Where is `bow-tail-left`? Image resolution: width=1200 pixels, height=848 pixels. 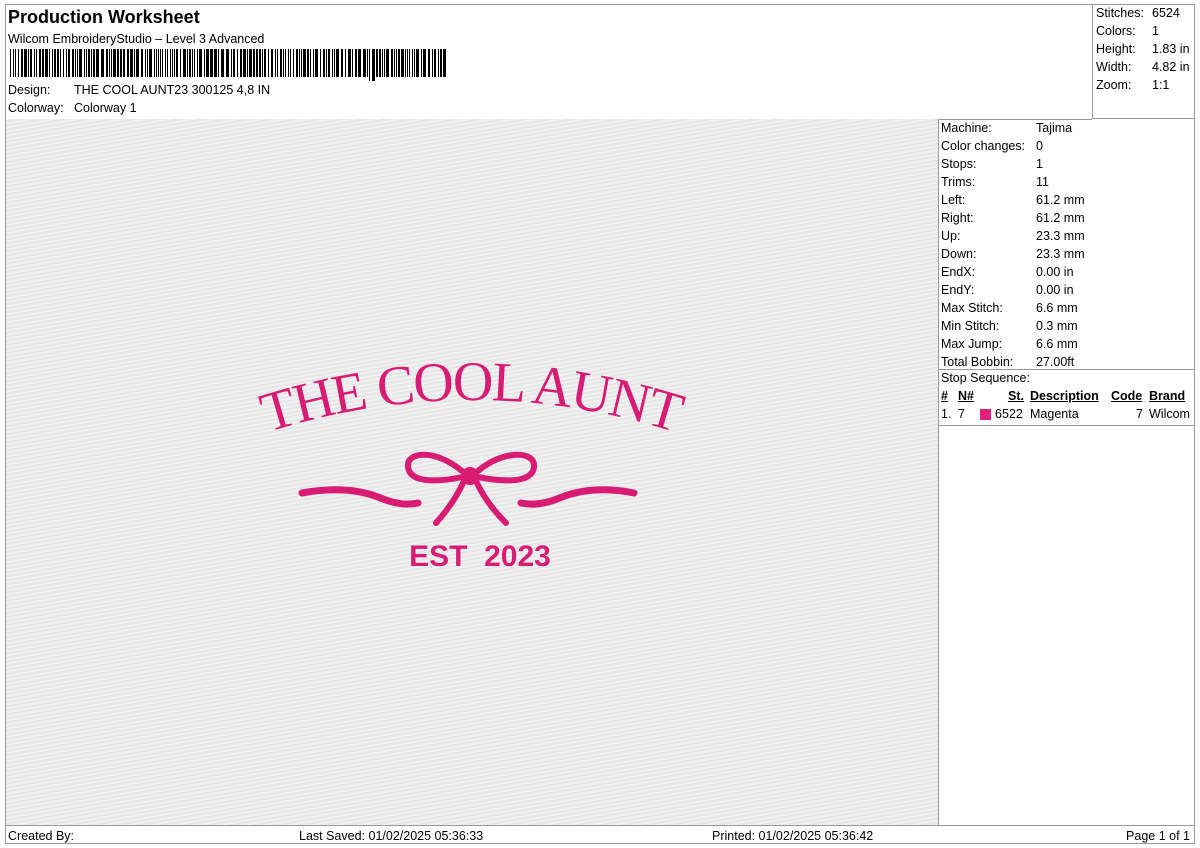 bow-tail-left is located at coordinates (450, 502).